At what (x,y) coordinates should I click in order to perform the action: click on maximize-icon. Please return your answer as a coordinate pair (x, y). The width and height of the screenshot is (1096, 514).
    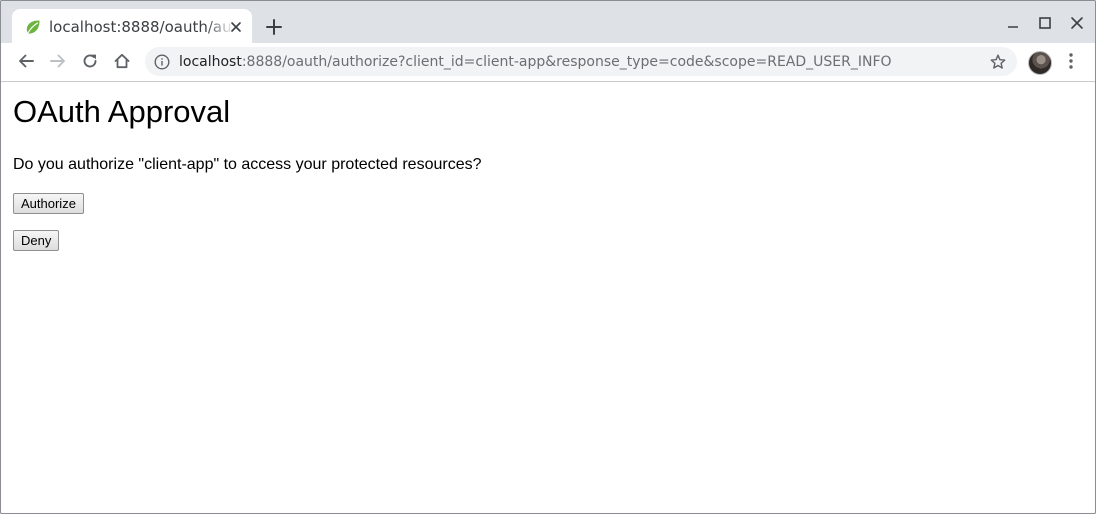
    Looking at the image, I should click on (1045, 23).